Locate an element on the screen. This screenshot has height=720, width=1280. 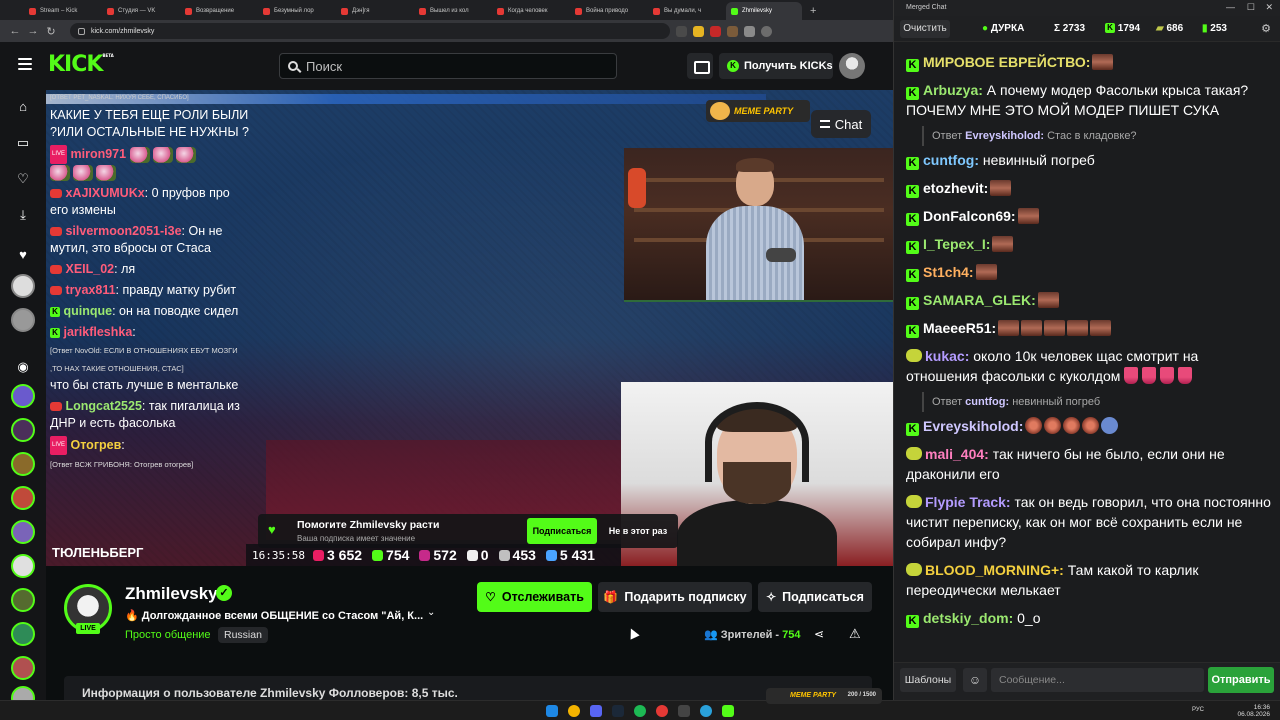
download-icon: ⤓ is located at coordinates (23, 215).